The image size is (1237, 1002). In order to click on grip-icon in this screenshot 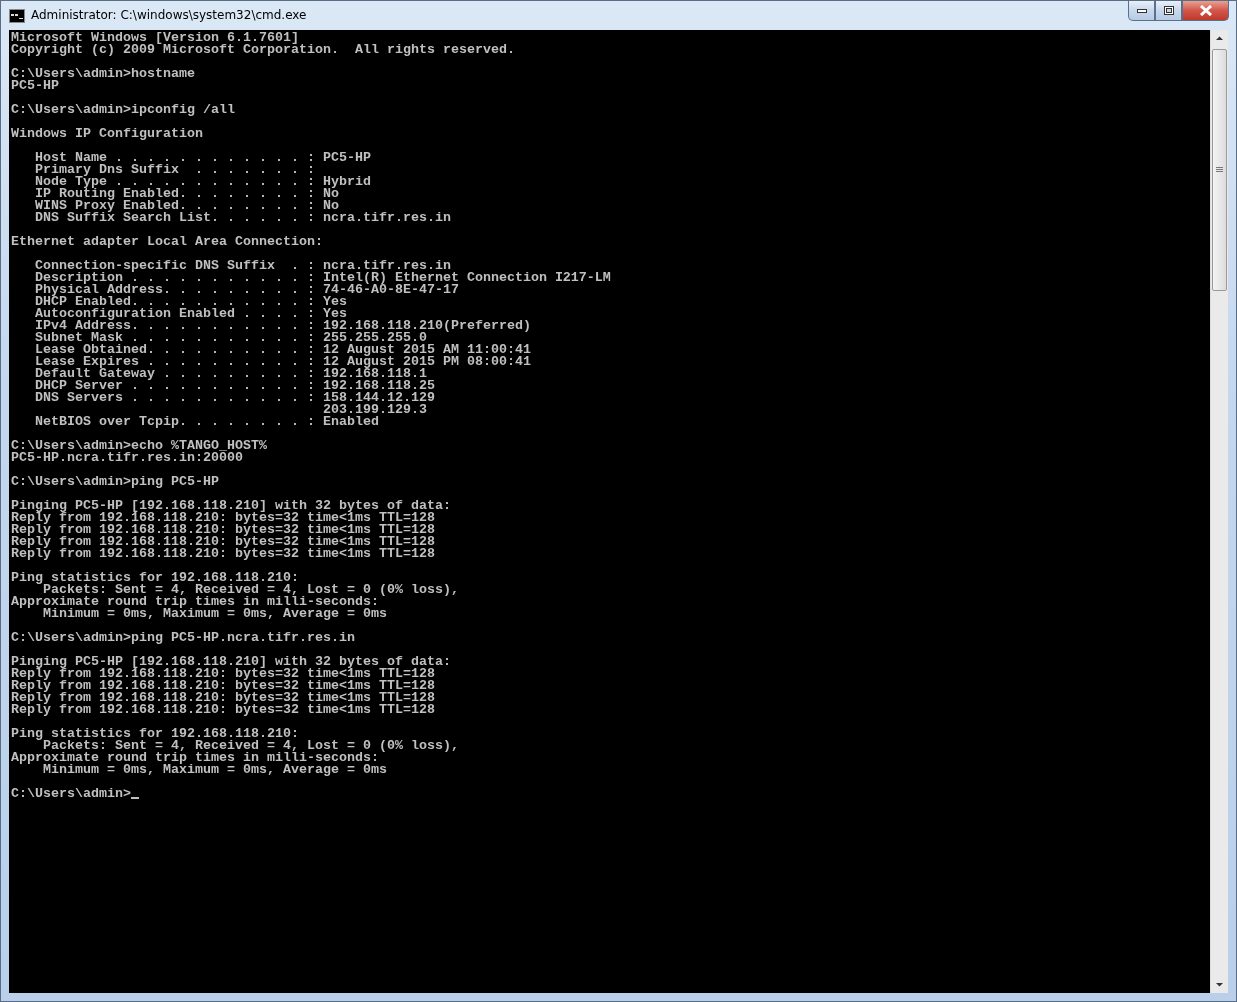, I will do `click(1219, 170)`.